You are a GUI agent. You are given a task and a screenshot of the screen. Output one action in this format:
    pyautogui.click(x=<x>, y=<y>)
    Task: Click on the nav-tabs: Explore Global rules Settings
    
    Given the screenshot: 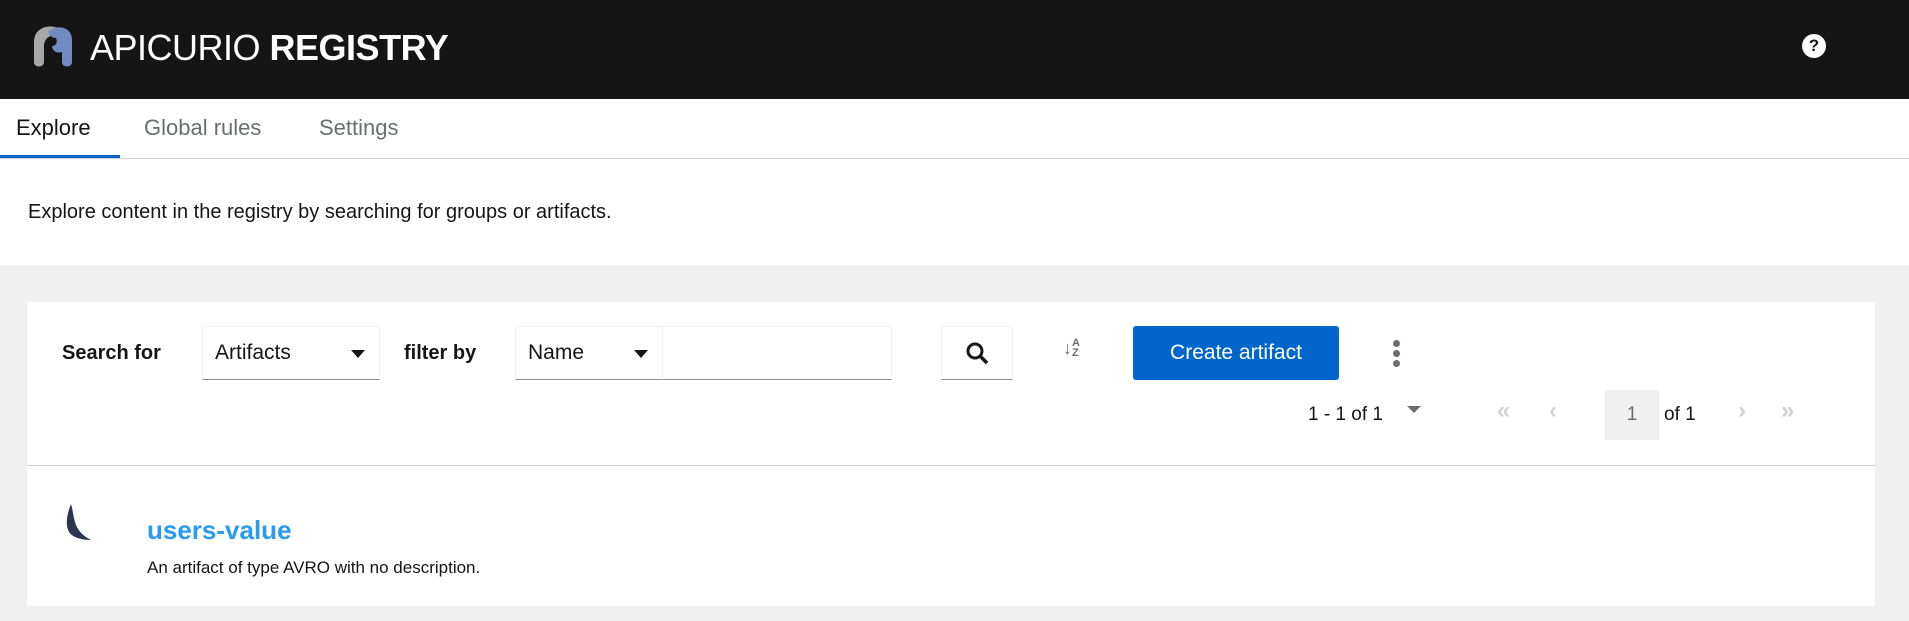 What is the action you would take?
    pyautogui.click(x=954, y=129)
    